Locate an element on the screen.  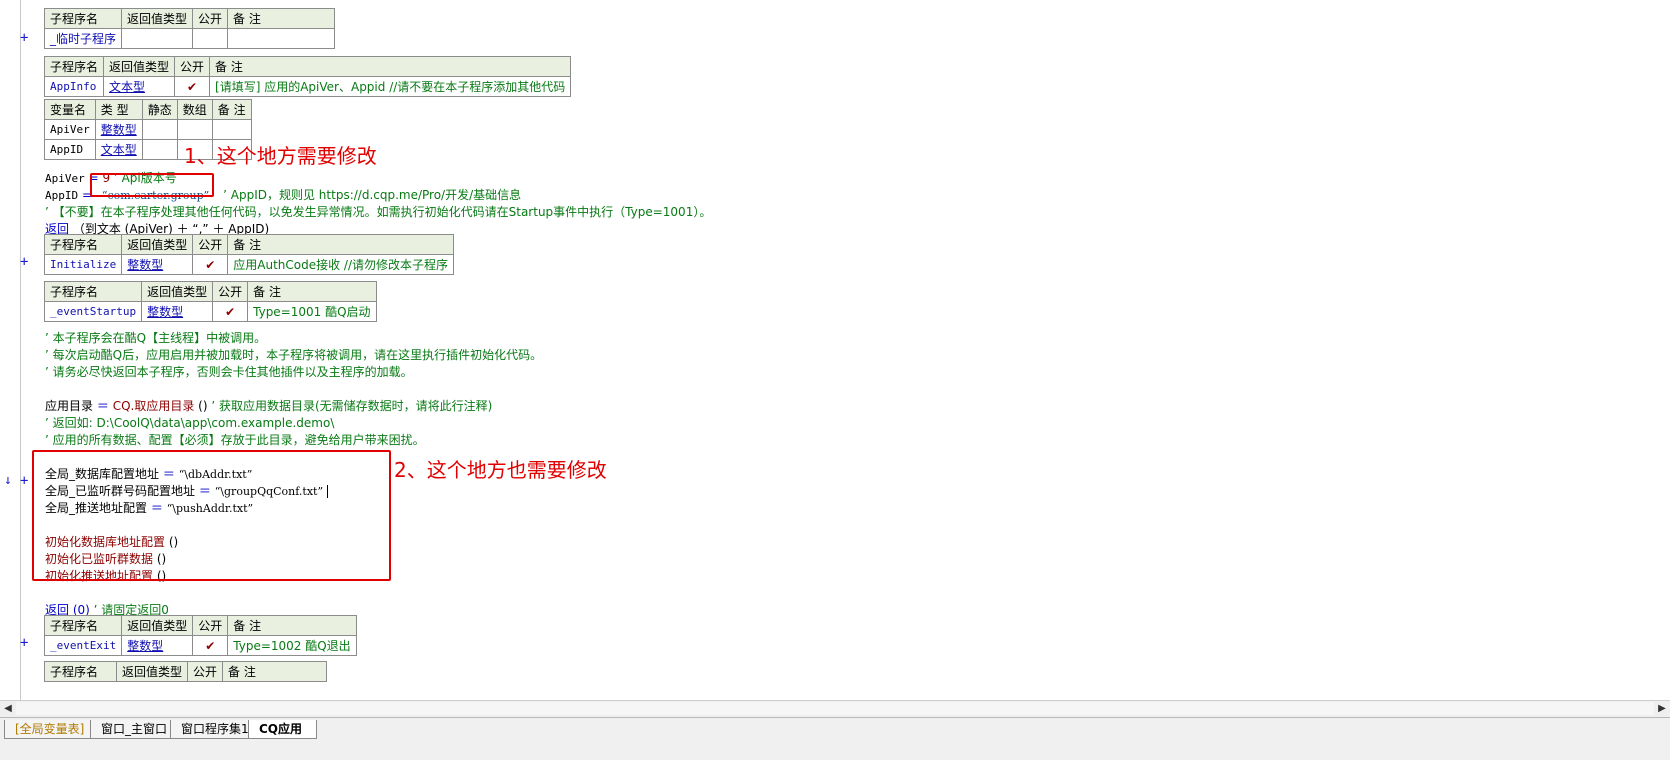
tab-cq-app: CQ应用 is located at coordinates (283, 729).